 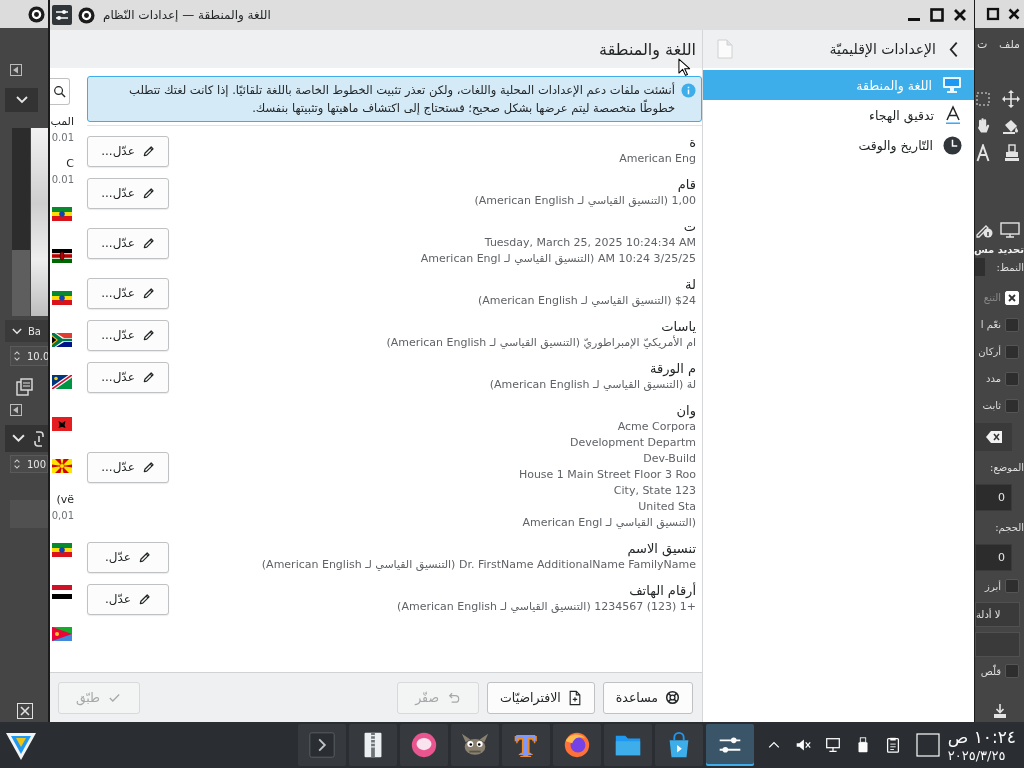 I want to click on dropdown-button, so click(x=21, y=100).